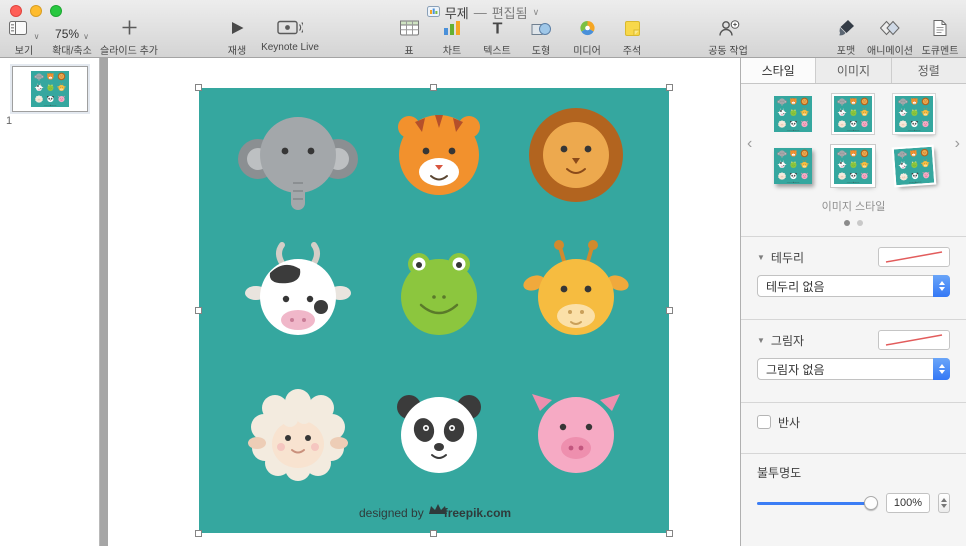 This screenshot has height=546, width=966. I want to click on shape-icon, so click(541, 30).